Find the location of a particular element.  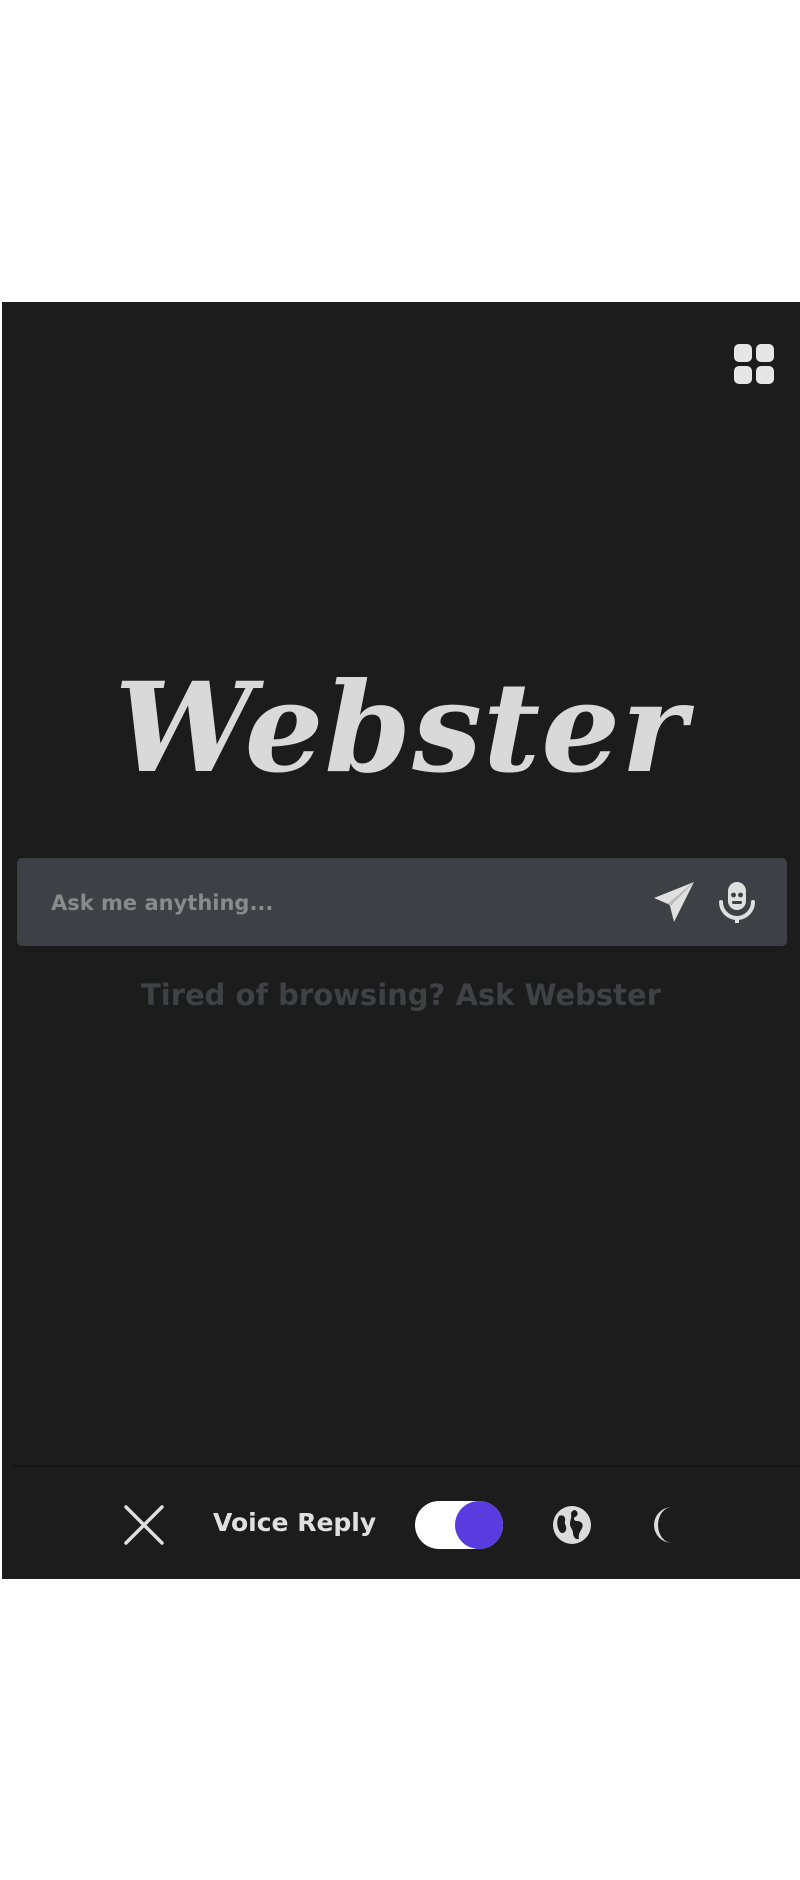

voice-reply-label: Voice Reply is located at coordinates (295, 1522).